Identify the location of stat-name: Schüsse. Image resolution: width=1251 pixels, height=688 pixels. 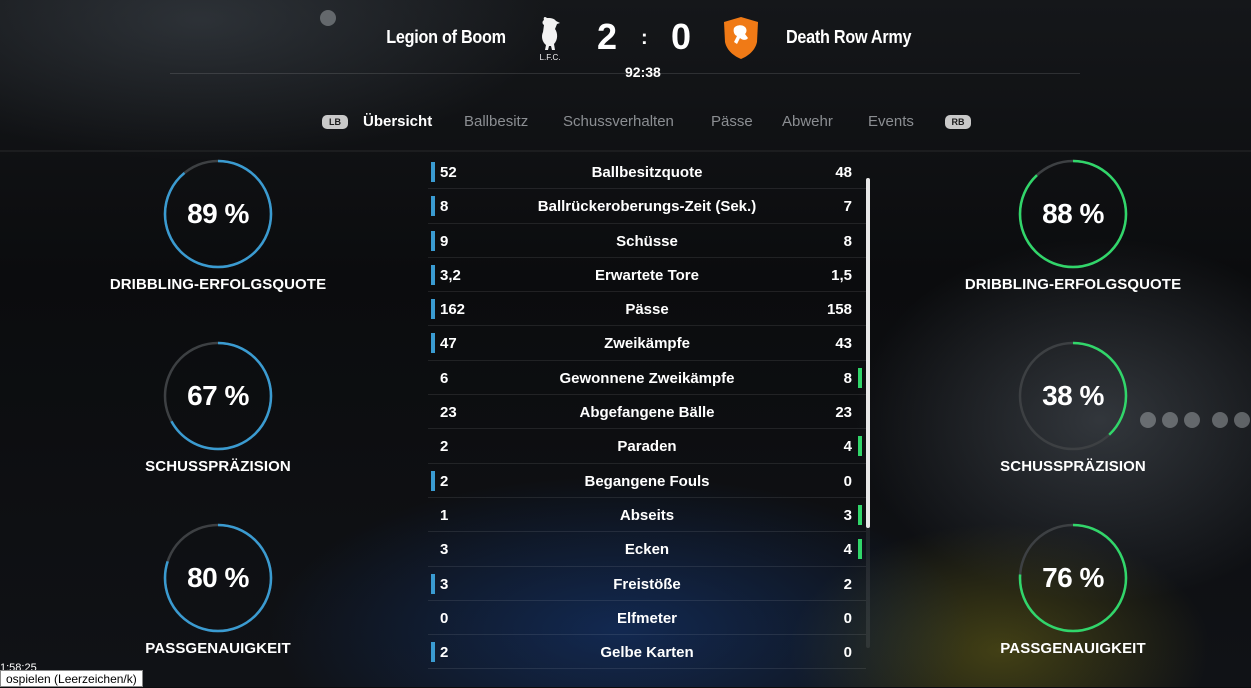
(647, 241).